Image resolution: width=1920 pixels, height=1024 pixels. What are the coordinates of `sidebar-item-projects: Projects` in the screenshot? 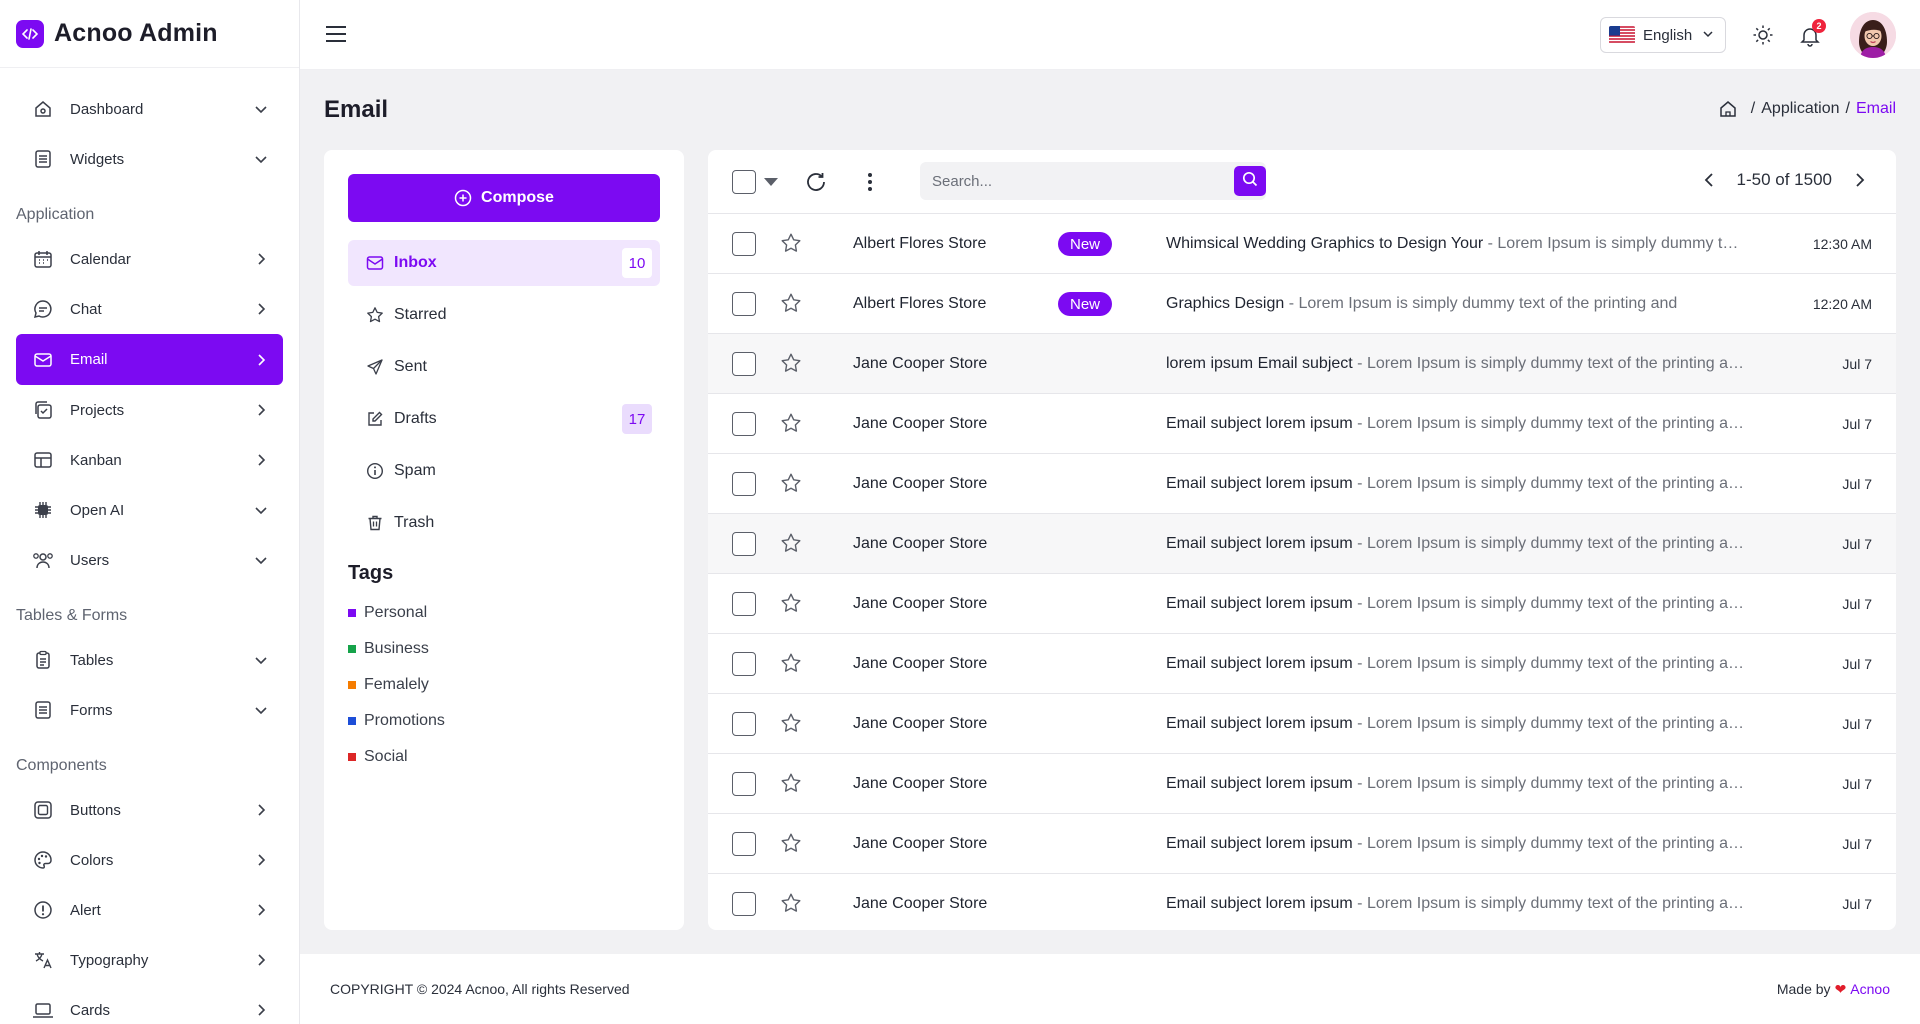 It's located at (149, 410).